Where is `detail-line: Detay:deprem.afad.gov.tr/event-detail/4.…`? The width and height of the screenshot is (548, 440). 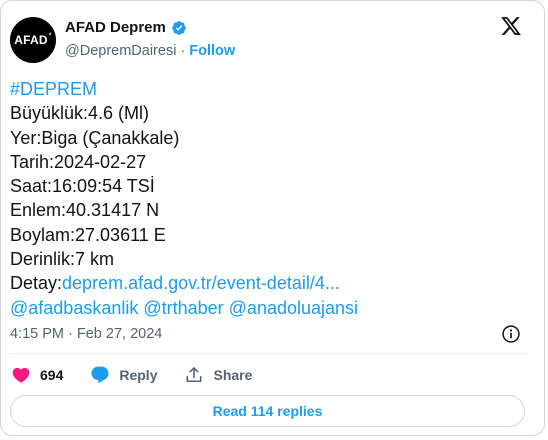
detail-line: Detay:deprem.afad.gov.tr/event-detail/4.… is located at coordinates (184, 283).